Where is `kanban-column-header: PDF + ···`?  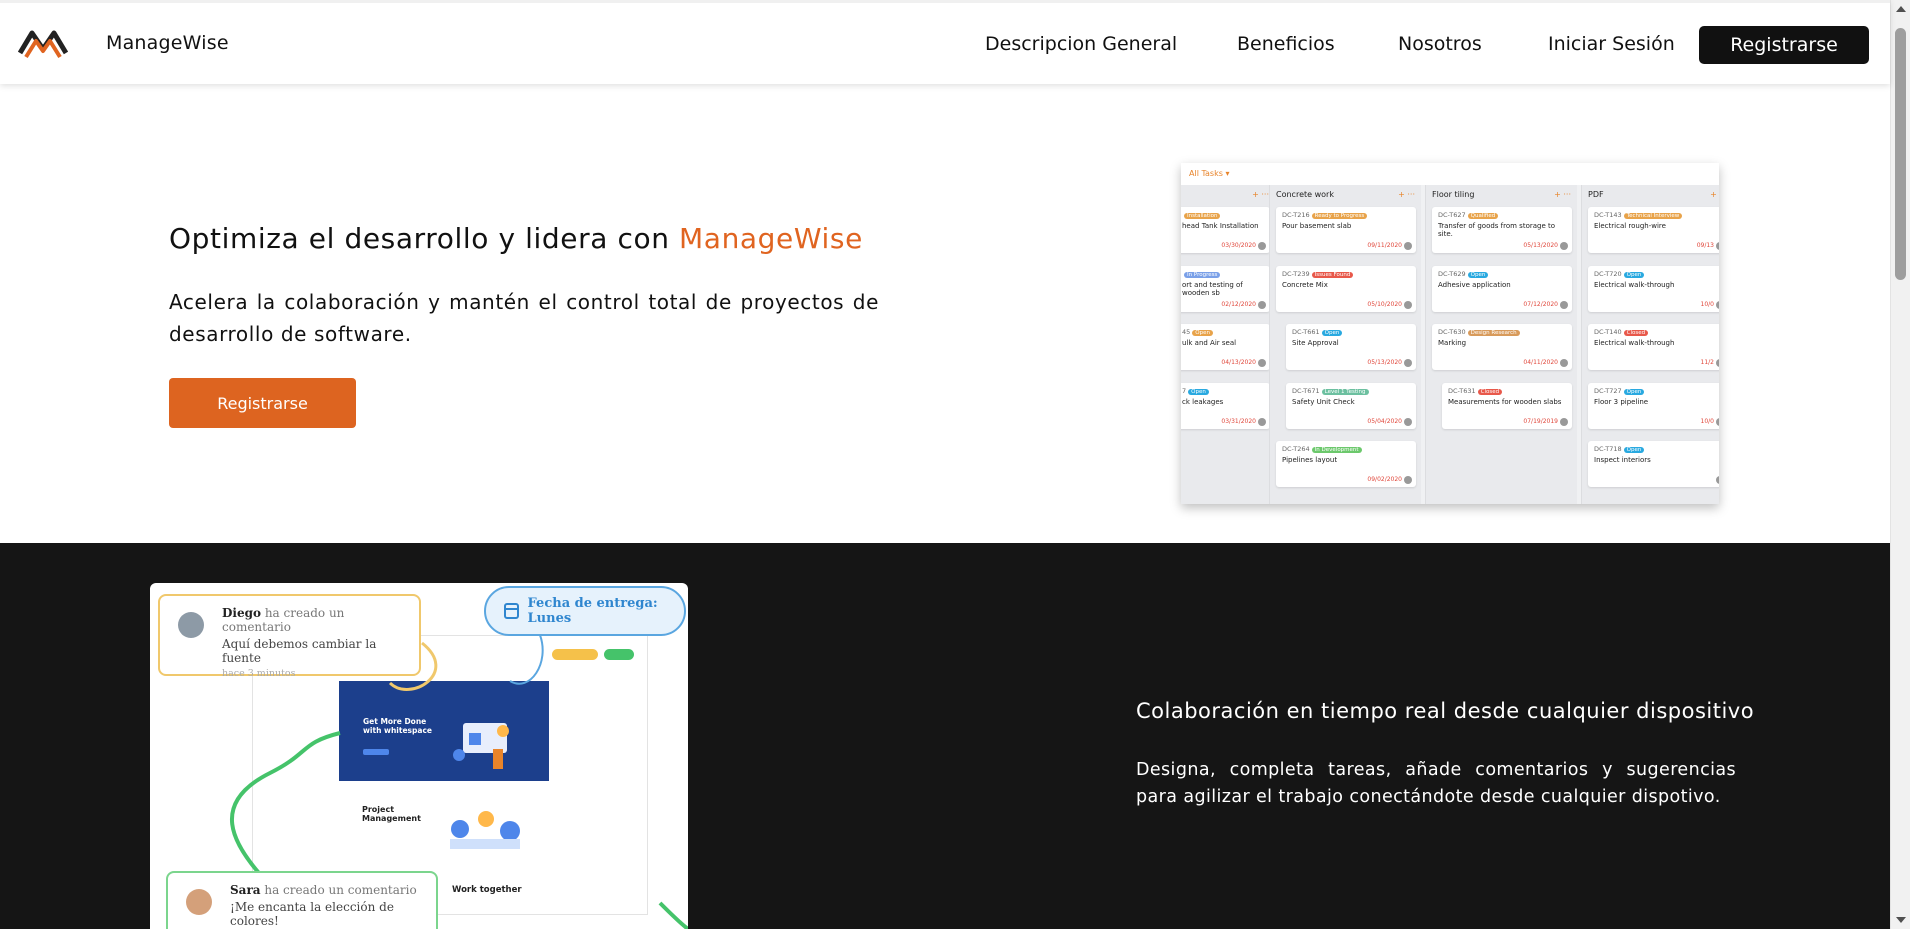
kanban-column-header: PDF + ··· is located at coordinates (1650, 194).